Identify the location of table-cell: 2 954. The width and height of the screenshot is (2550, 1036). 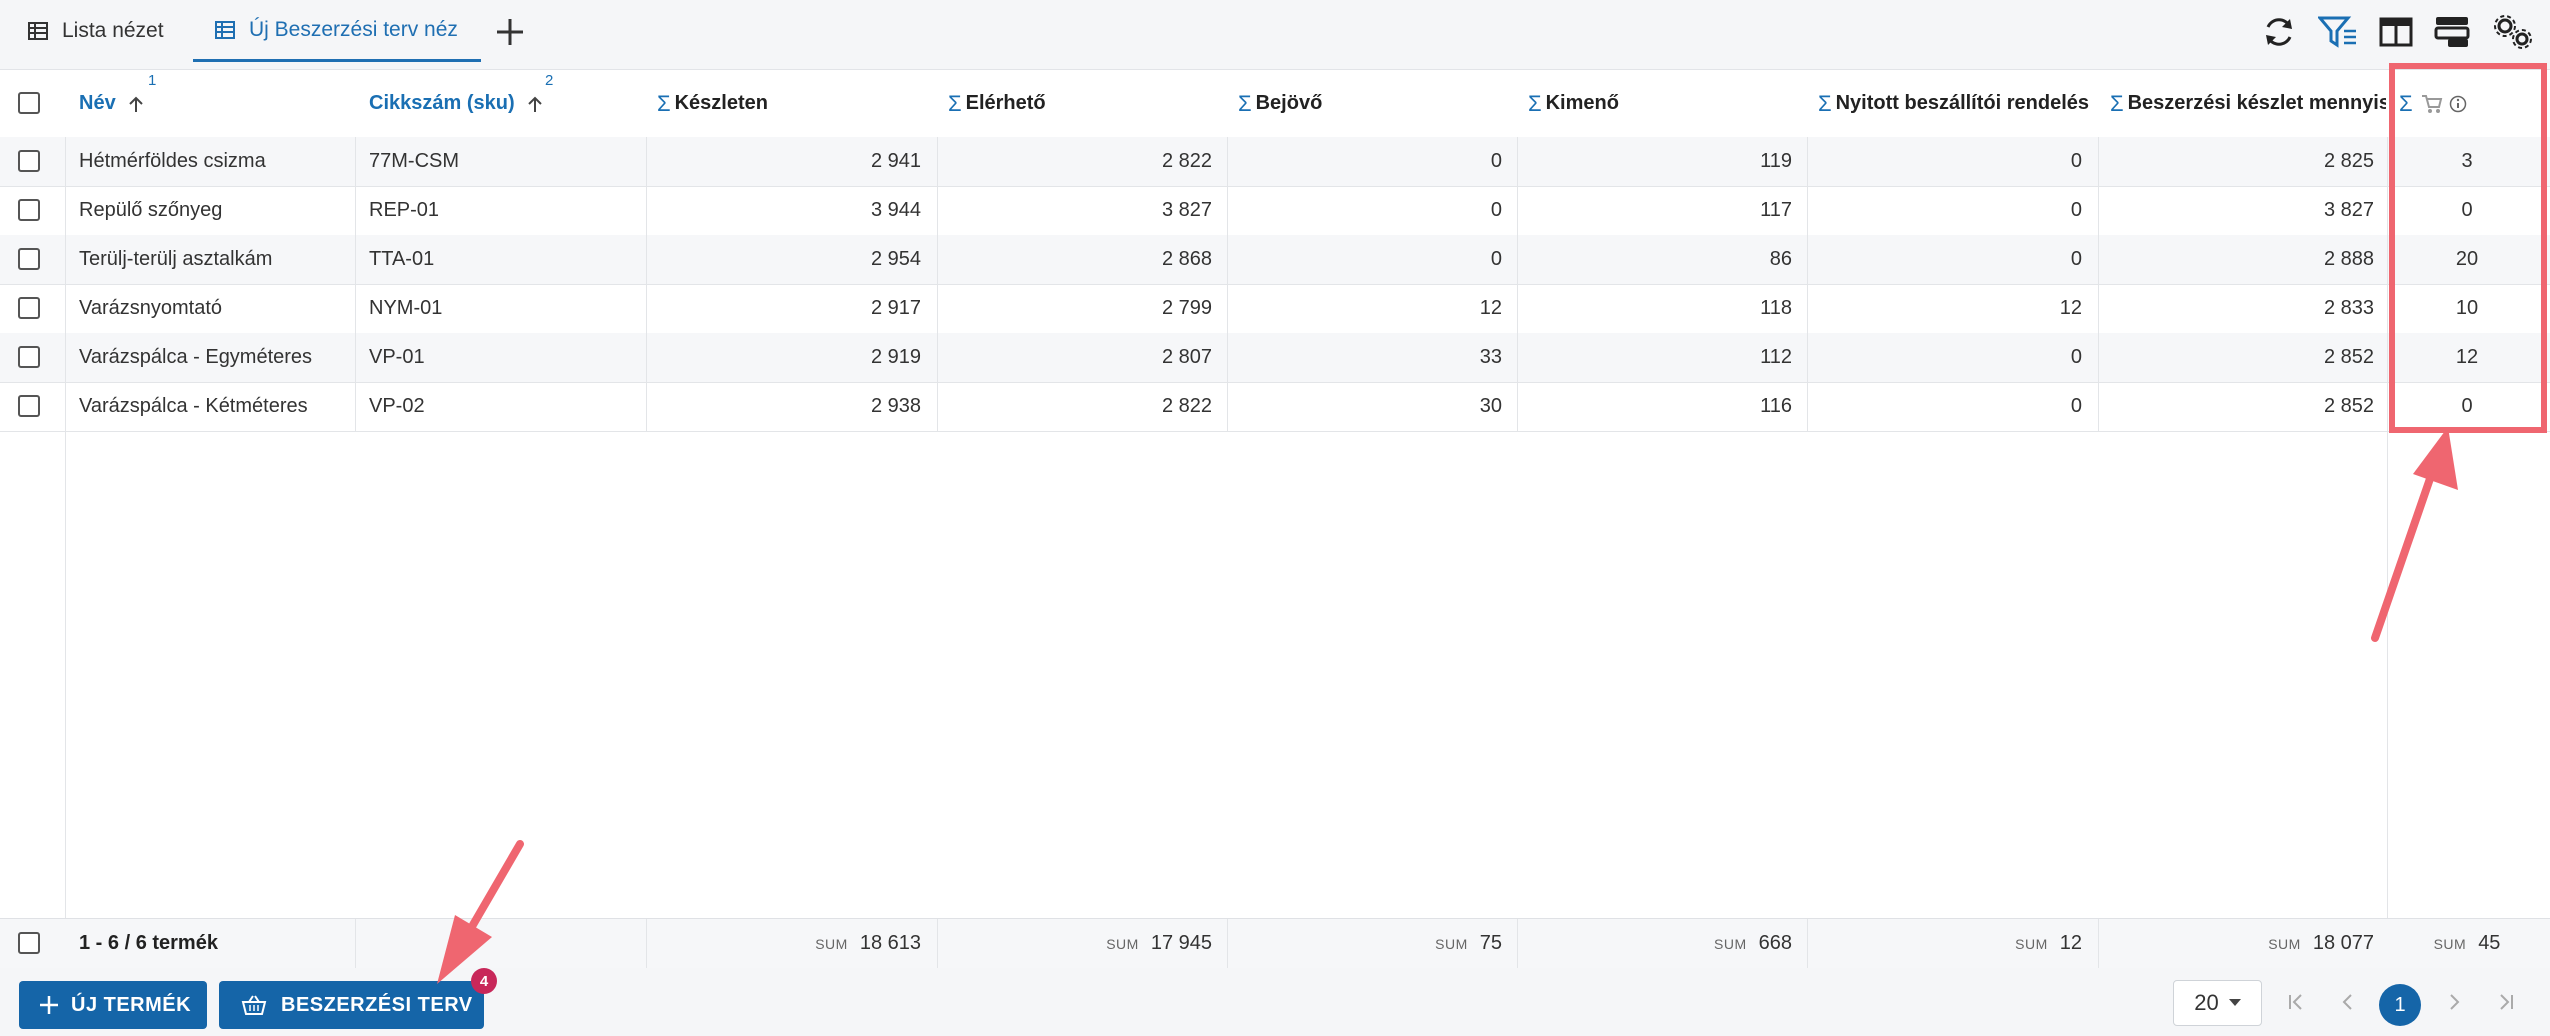
(895, 259).